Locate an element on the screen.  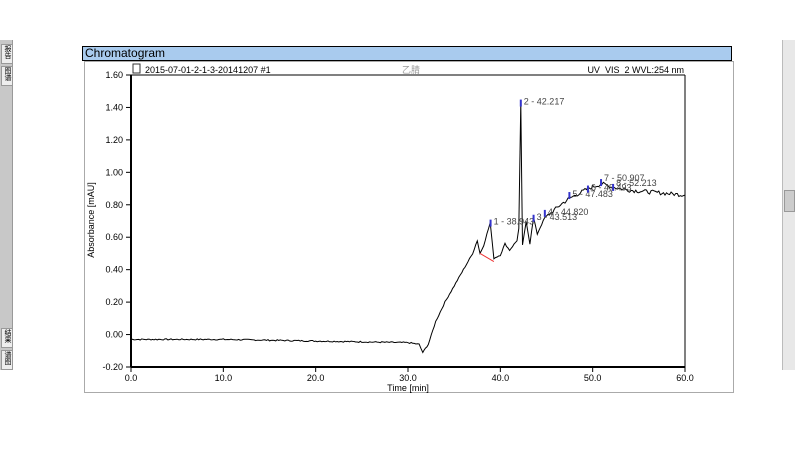
peak-label: 1 - 38.943 is located at coordinates (514, 222).